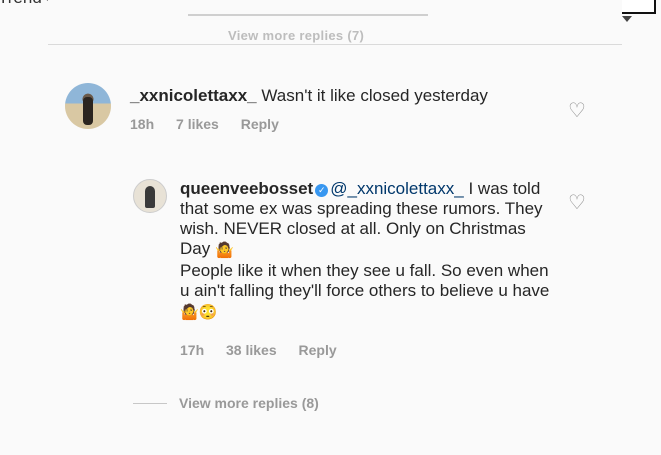 The height and width of the screenshot is (455, 661). Describe the element at coordinates (251, 350) in the screenshot. I see `comment-likes: 38 likes` at that location.